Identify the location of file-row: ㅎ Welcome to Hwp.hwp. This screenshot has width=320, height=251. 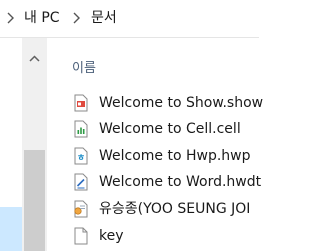
(165, 156).